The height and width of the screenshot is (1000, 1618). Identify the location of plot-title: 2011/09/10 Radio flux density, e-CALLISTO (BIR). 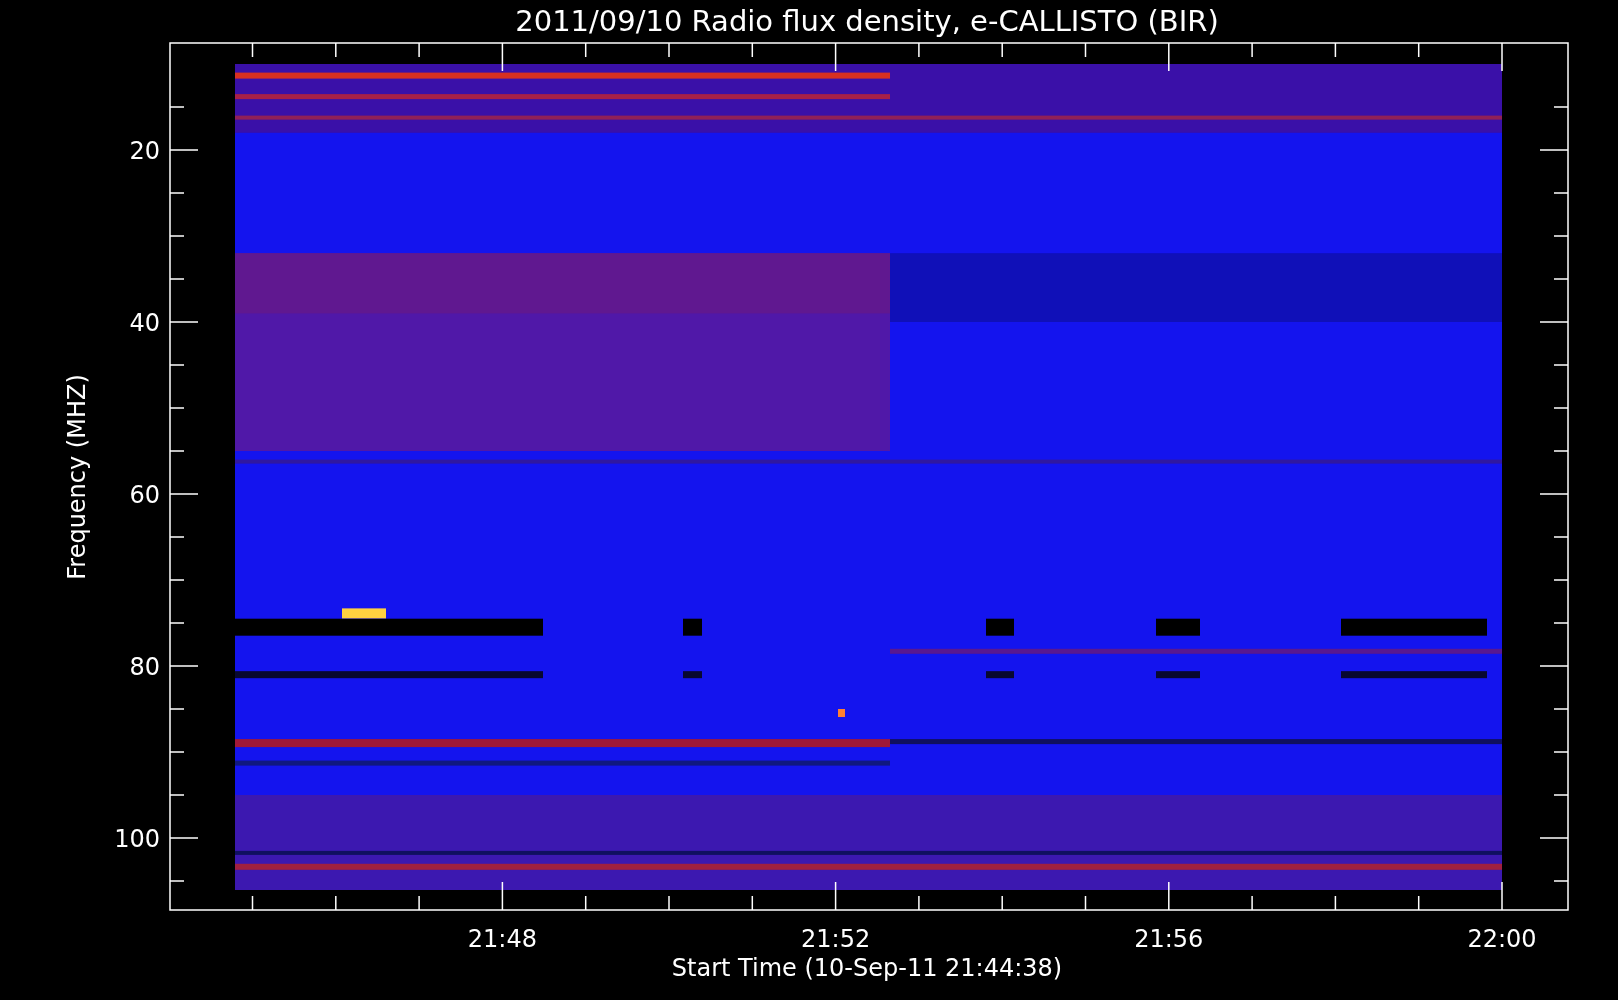
(867, 21).